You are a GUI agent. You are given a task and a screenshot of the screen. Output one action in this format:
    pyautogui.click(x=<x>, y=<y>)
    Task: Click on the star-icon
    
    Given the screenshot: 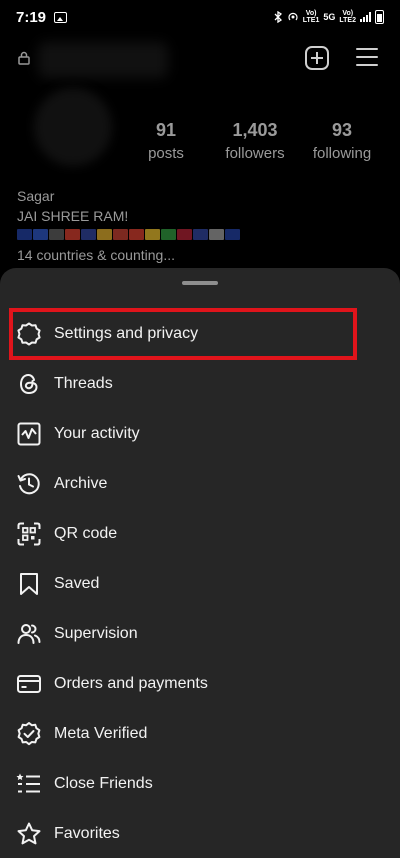 What is the action you would take?
    pyautogui.click(x=29, y=833)
    